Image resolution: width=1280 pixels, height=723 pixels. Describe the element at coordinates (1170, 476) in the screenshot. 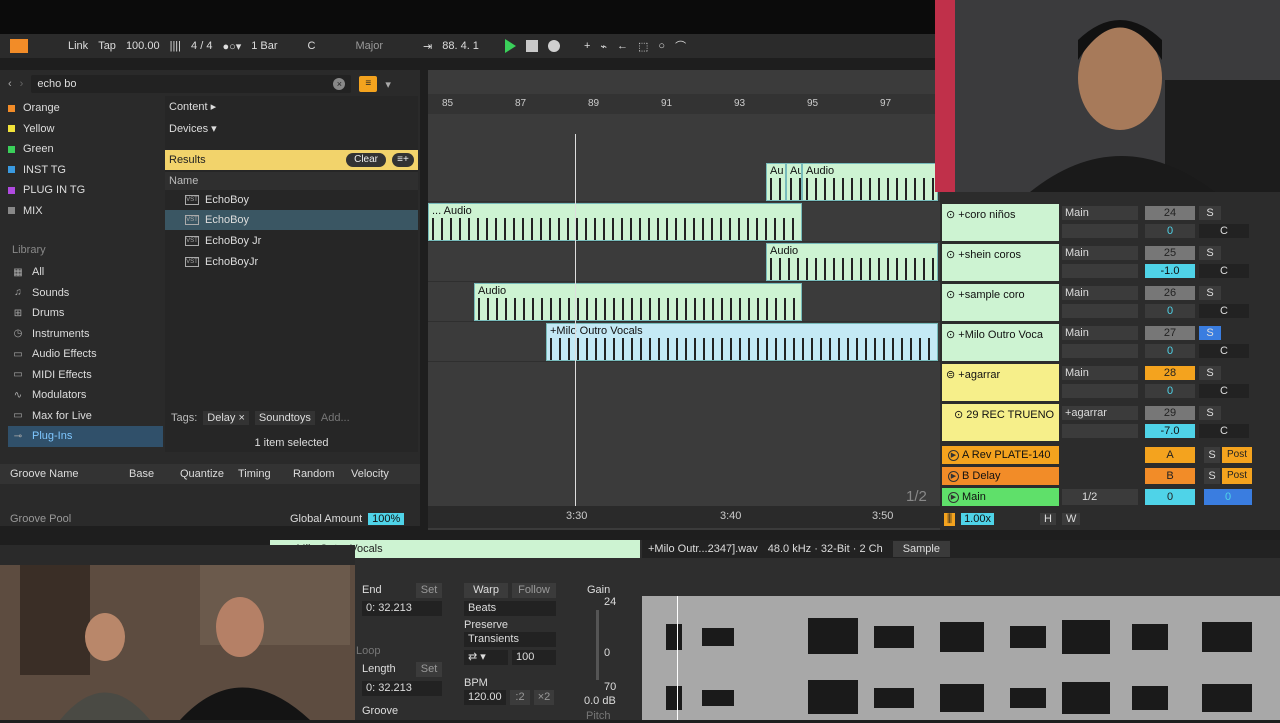

I see `return-activator: B` at that location.